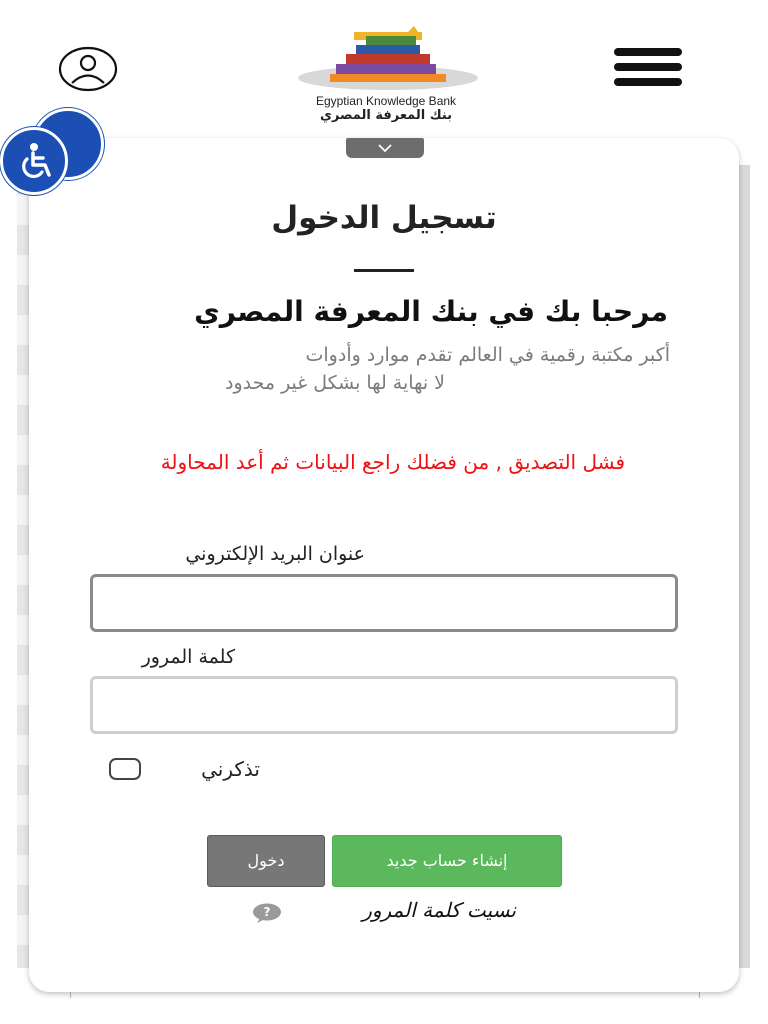  What do you see at coordinates (401, 910) in the screenshot?
I see `forgot-password-text: نسيت كلمة المرور` at bounding box center [401, 910].